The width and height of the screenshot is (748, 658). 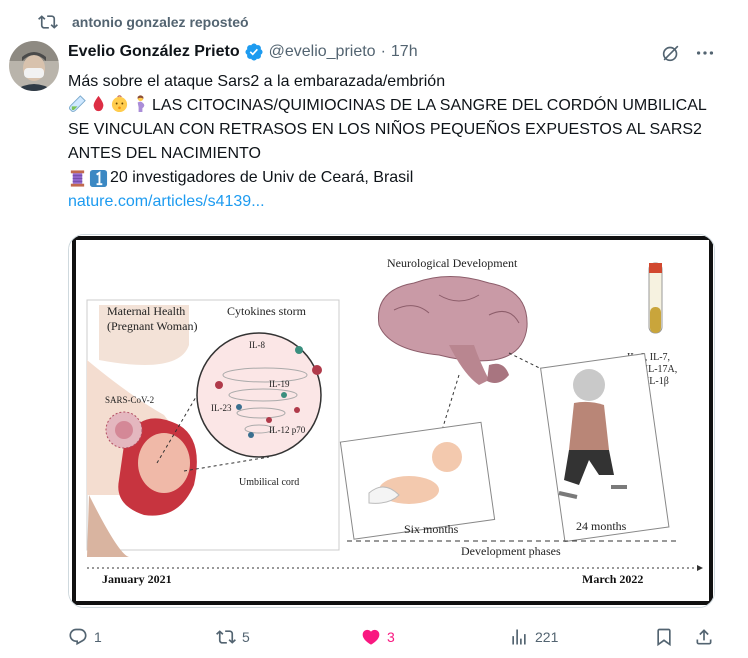 What do you see at coordinates (452, 263) in the screenshot?
I see `neuro-title: Neurological Development` at bounding box center [452, 263].